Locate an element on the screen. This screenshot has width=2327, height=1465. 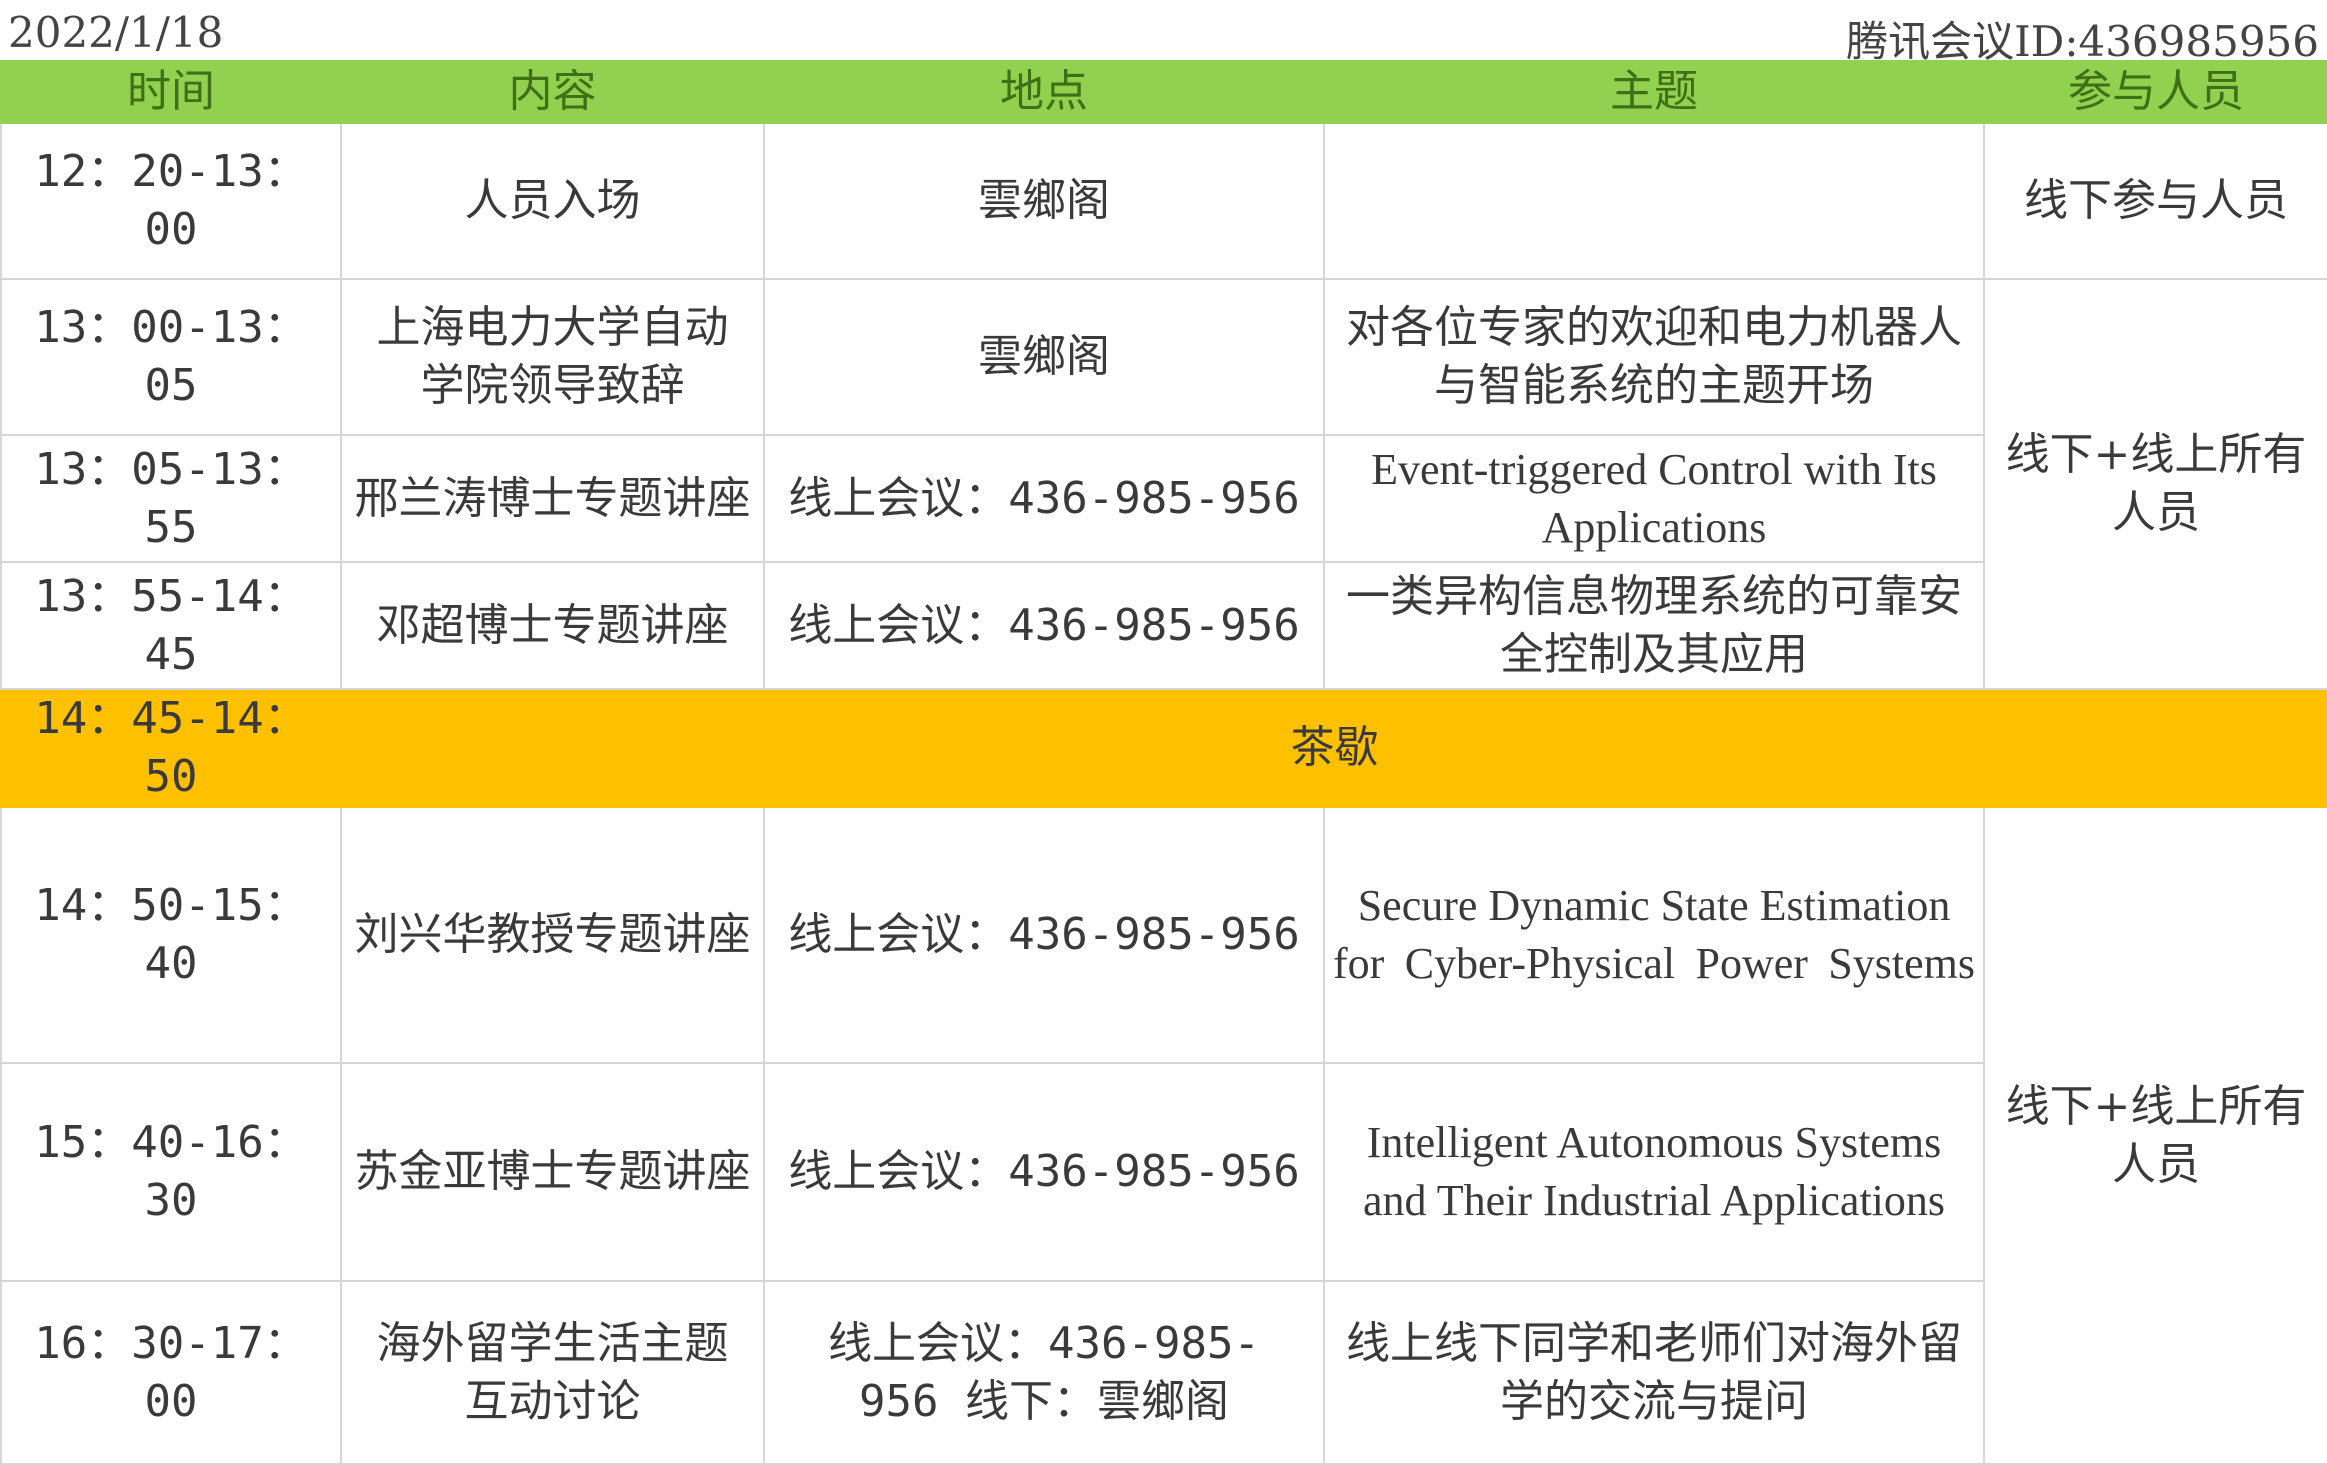
topic-cell: 一类异构信息物理系统的可靠安全控制及其应用 is located at coordinates (1654, 625).